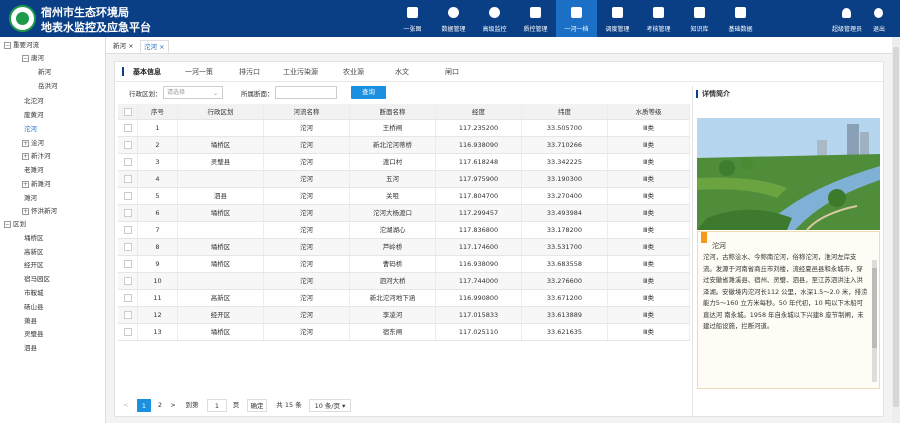  I want to click on select-all-checkbox, so click(127, 112).